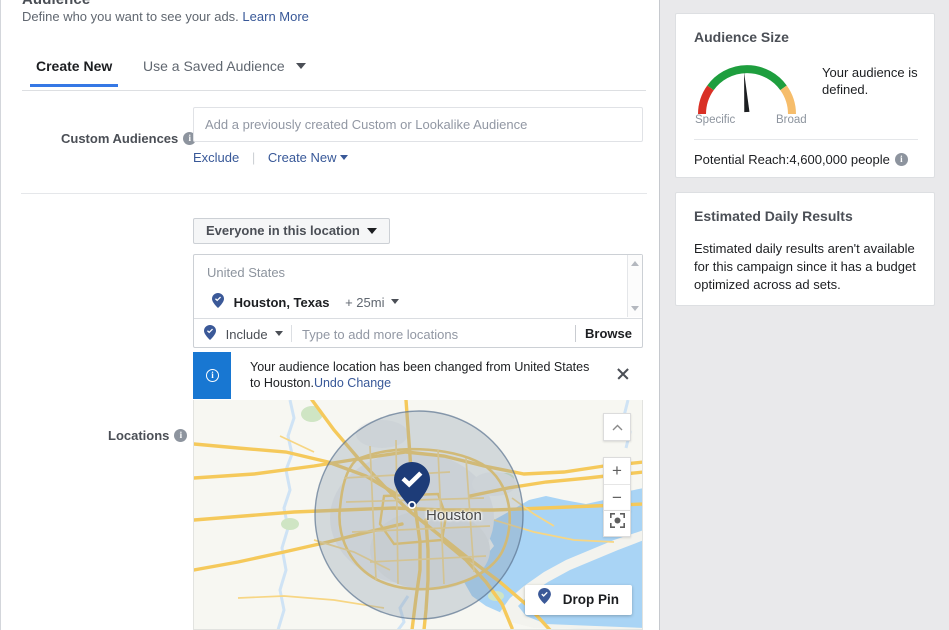  I want to click on gauge-label-specific: Specific, so click(715, 120).